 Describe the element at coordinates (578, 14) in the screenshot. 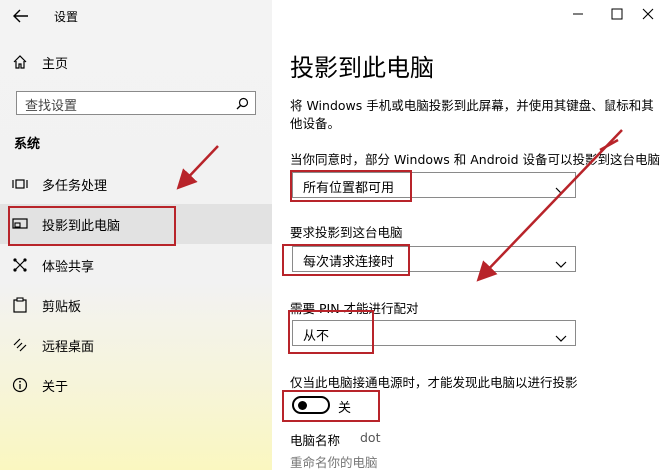

I see `minimize-icon` at that location.